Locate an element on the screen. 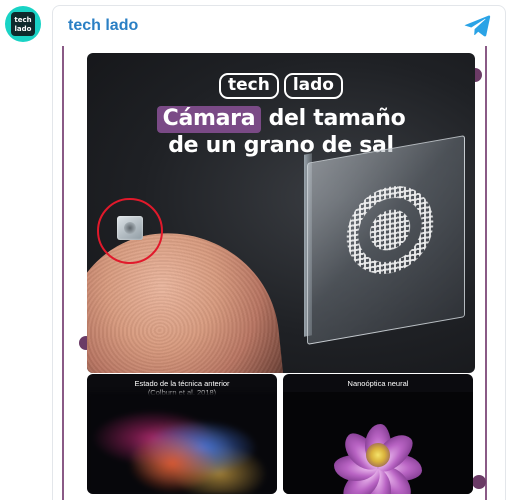 The image size is (512, 500). highlight-circle is located at coordinates (130, 231).